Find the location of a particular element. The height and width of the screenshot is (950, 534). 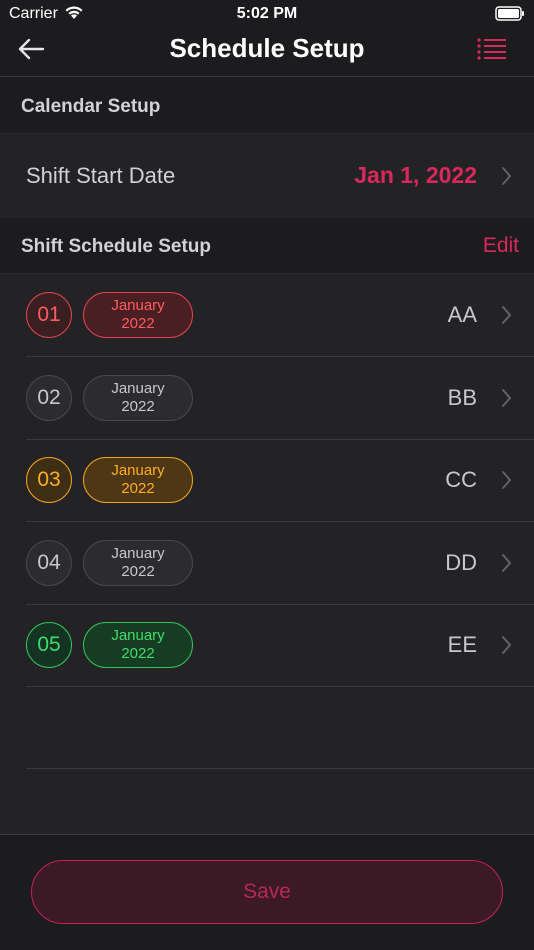

shift-row-05: 05 January 2022 EE is located at coordinates (267, 645).